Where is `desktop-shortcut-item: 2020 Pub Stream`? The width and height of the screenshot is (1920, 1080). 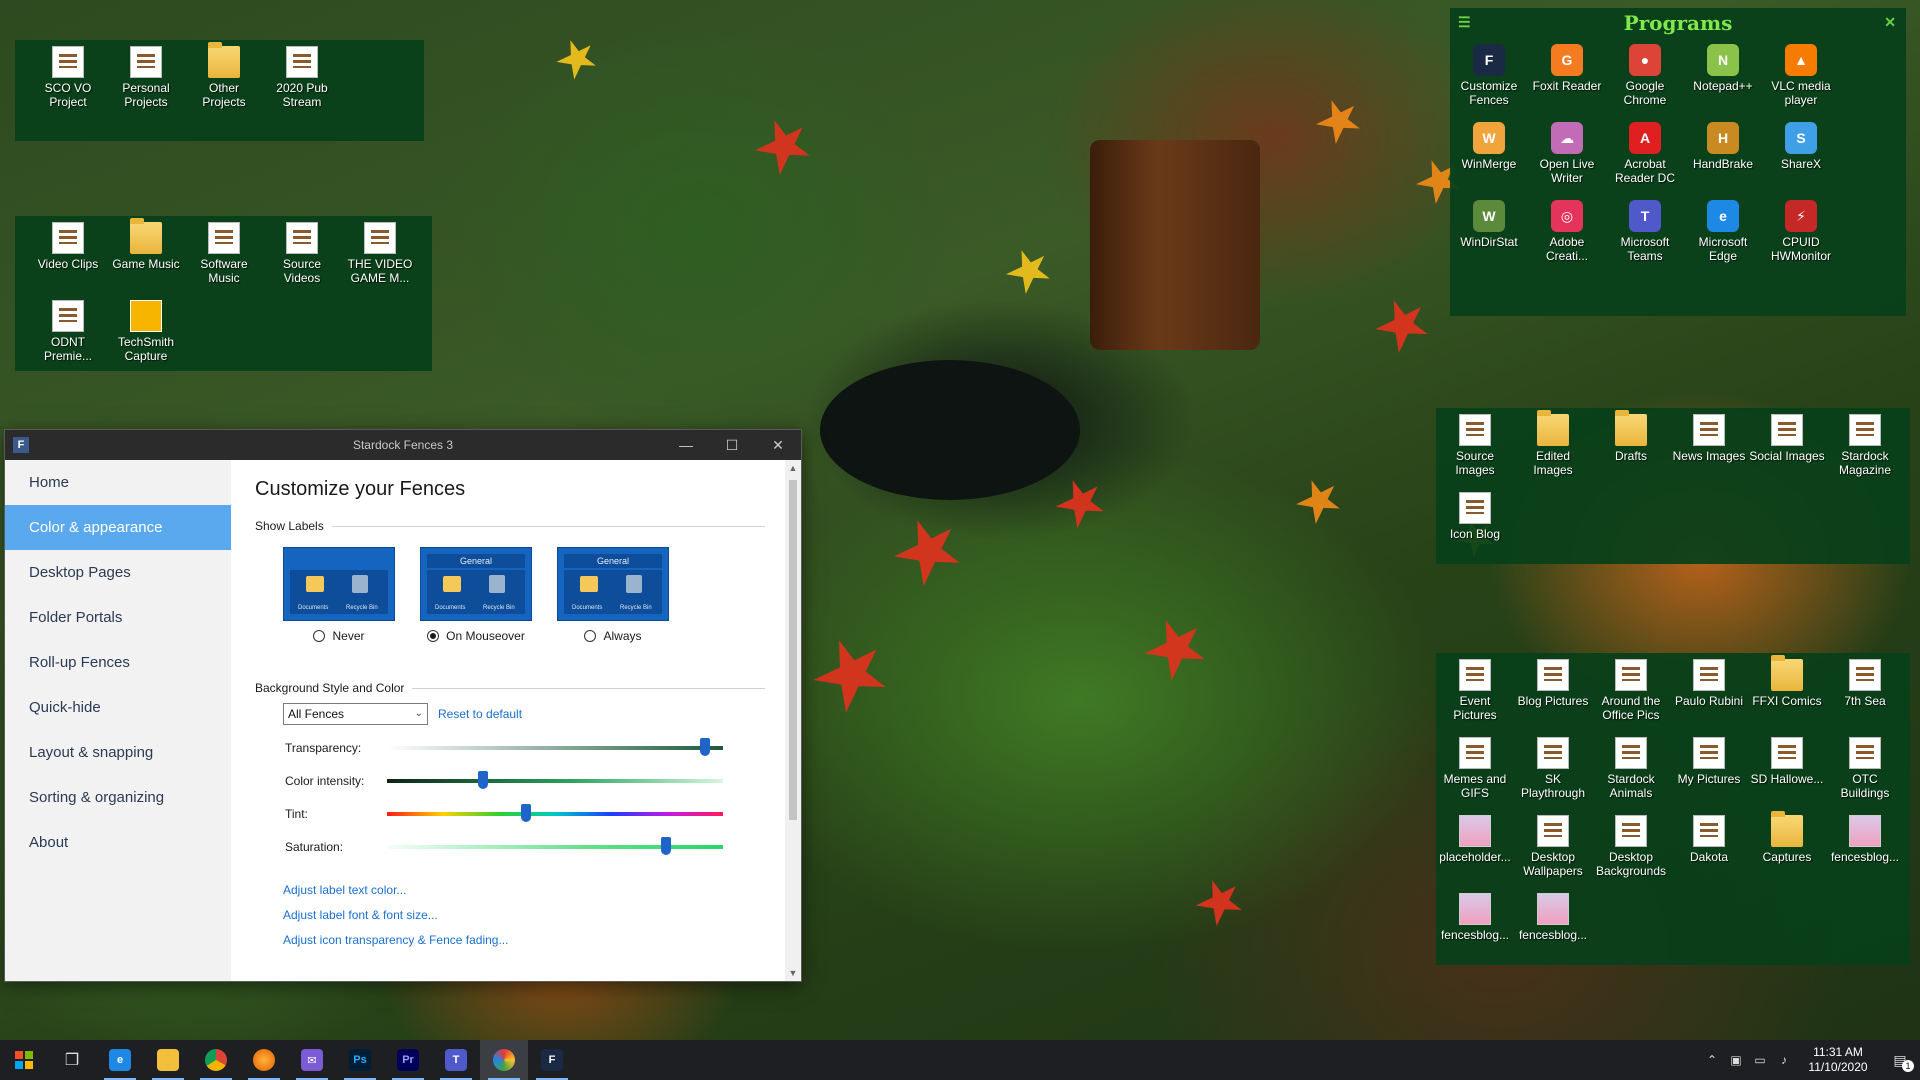 desktop-shortcut-item: 2020 Pub Stream is located at coordinates (302, 79).